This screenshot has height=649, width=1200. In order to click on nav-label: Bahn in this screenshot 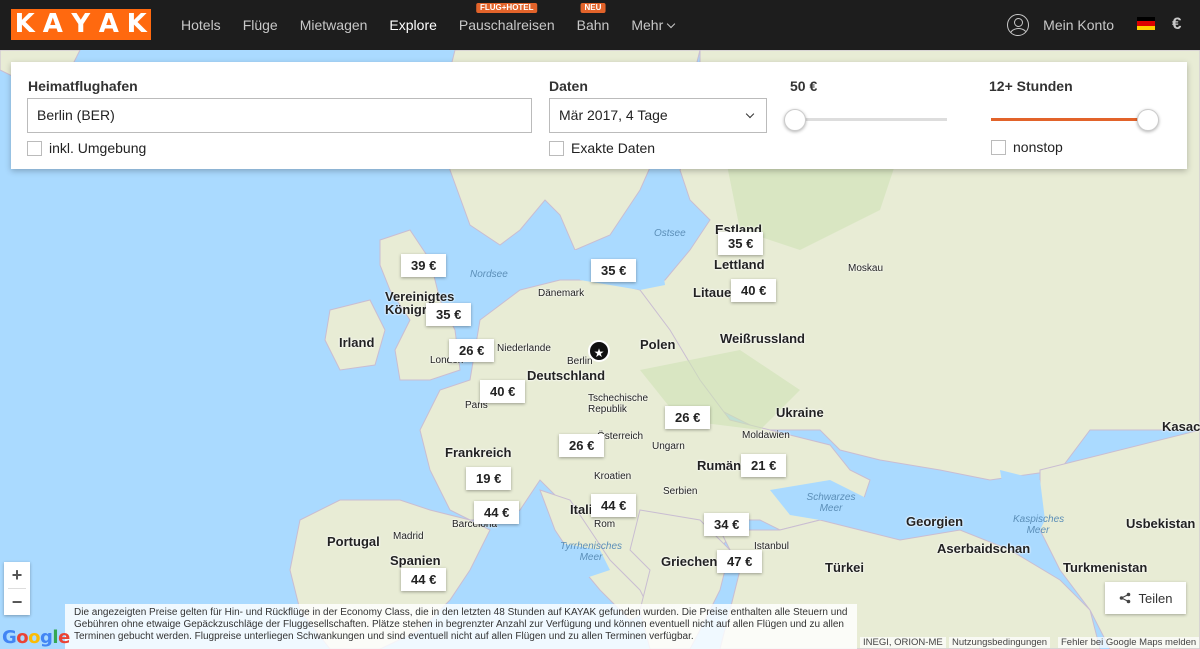, I will do `click(593, 25)`.